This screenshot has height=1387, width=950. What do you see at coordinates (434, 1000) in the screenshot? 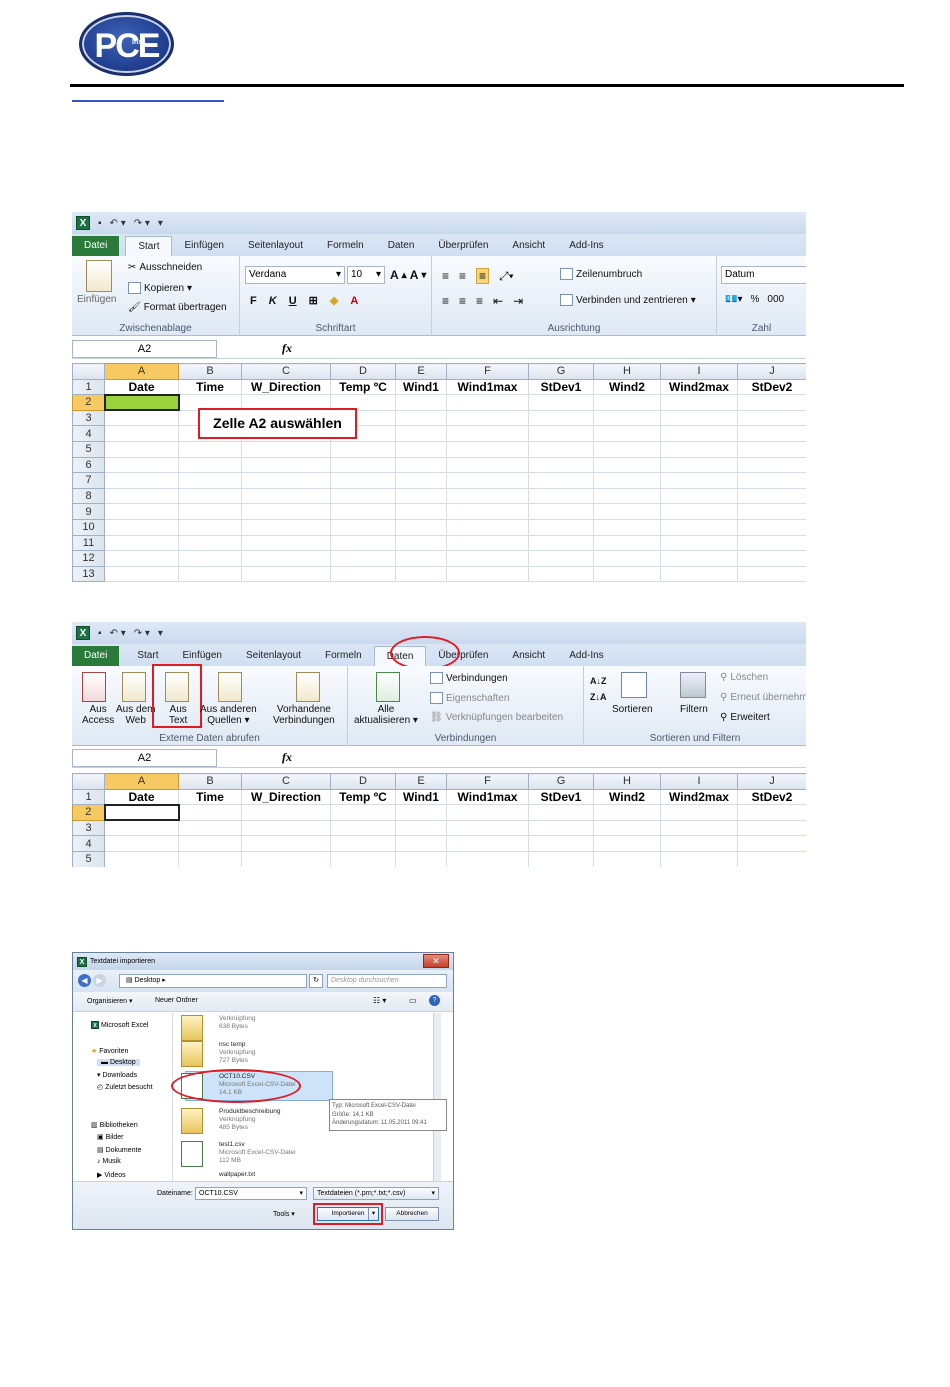
I see `help-icon: ?` at bounding box center [434, 1000].